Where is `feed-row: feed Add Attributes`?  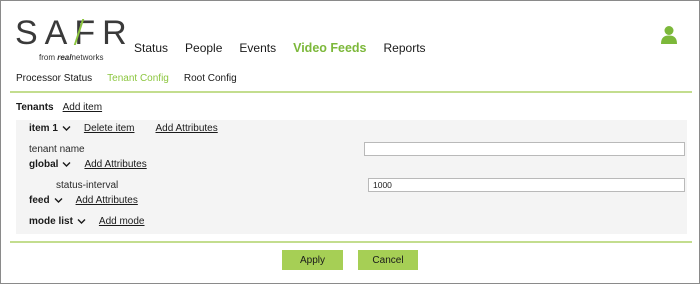
feed-row: feed Add Attributes is located at coordinates (83, 200).